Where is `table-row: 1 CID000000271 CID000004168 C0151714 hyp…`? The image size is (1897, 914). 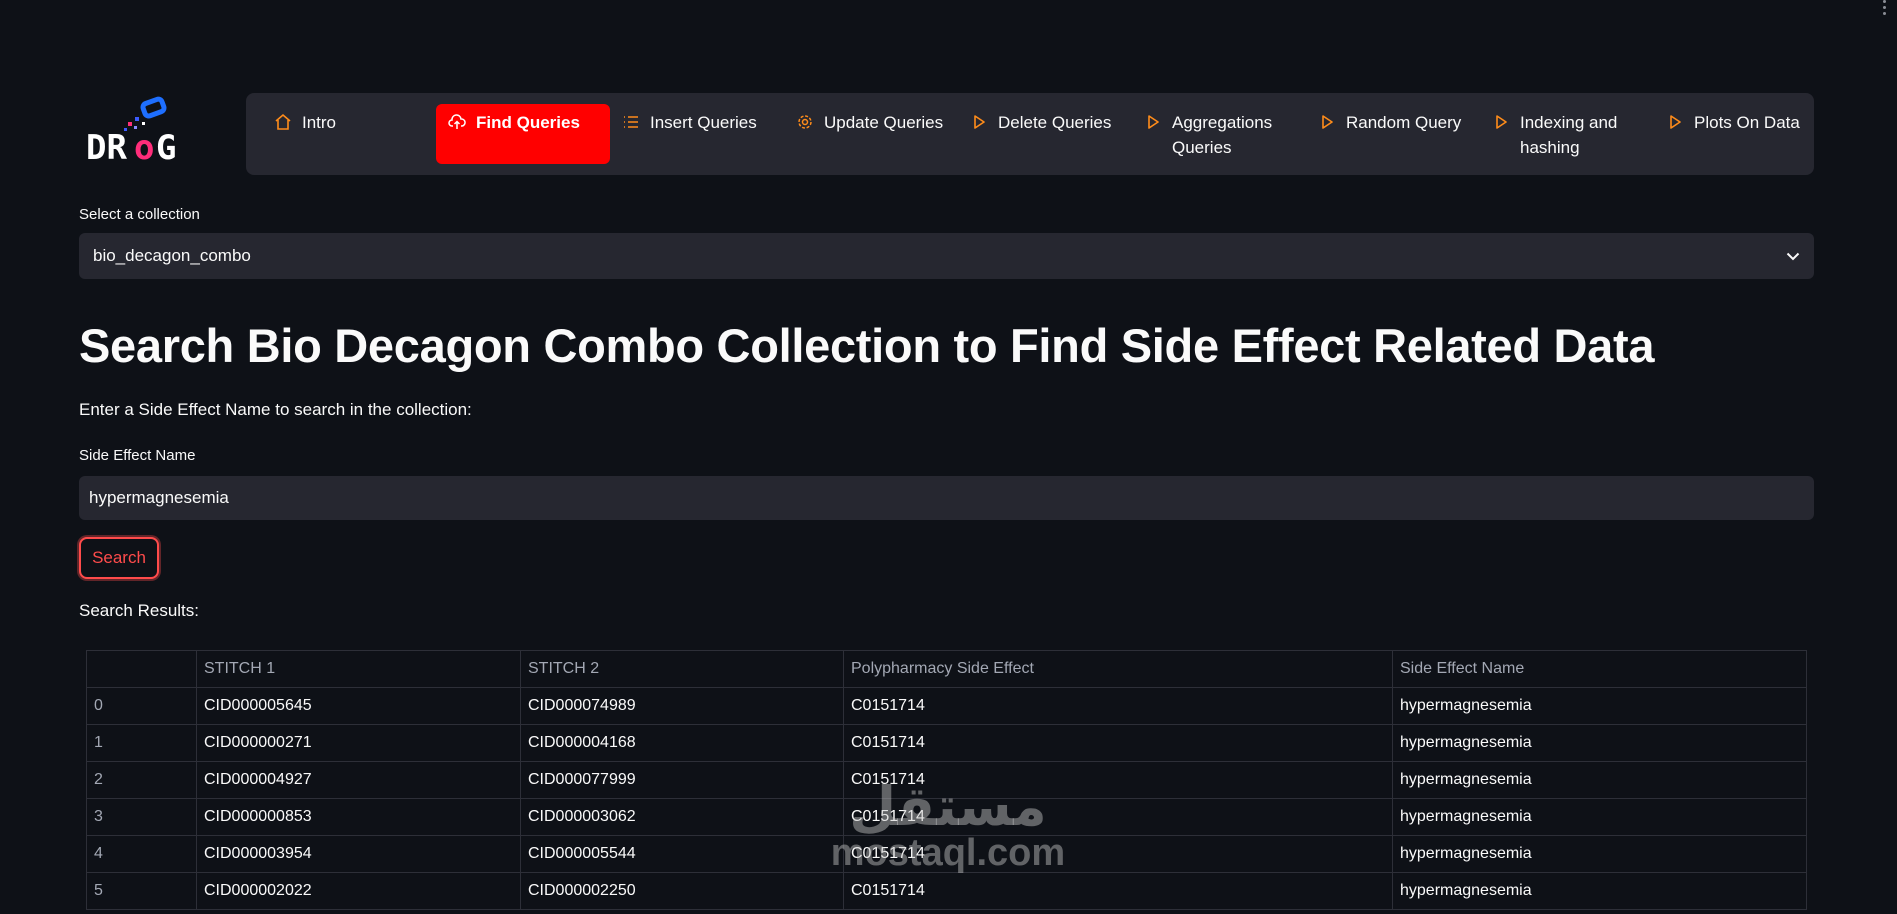 table-row: 1 CID000000271 CID000004168 C0151714 hyp… is located at coordinates (946, 743).